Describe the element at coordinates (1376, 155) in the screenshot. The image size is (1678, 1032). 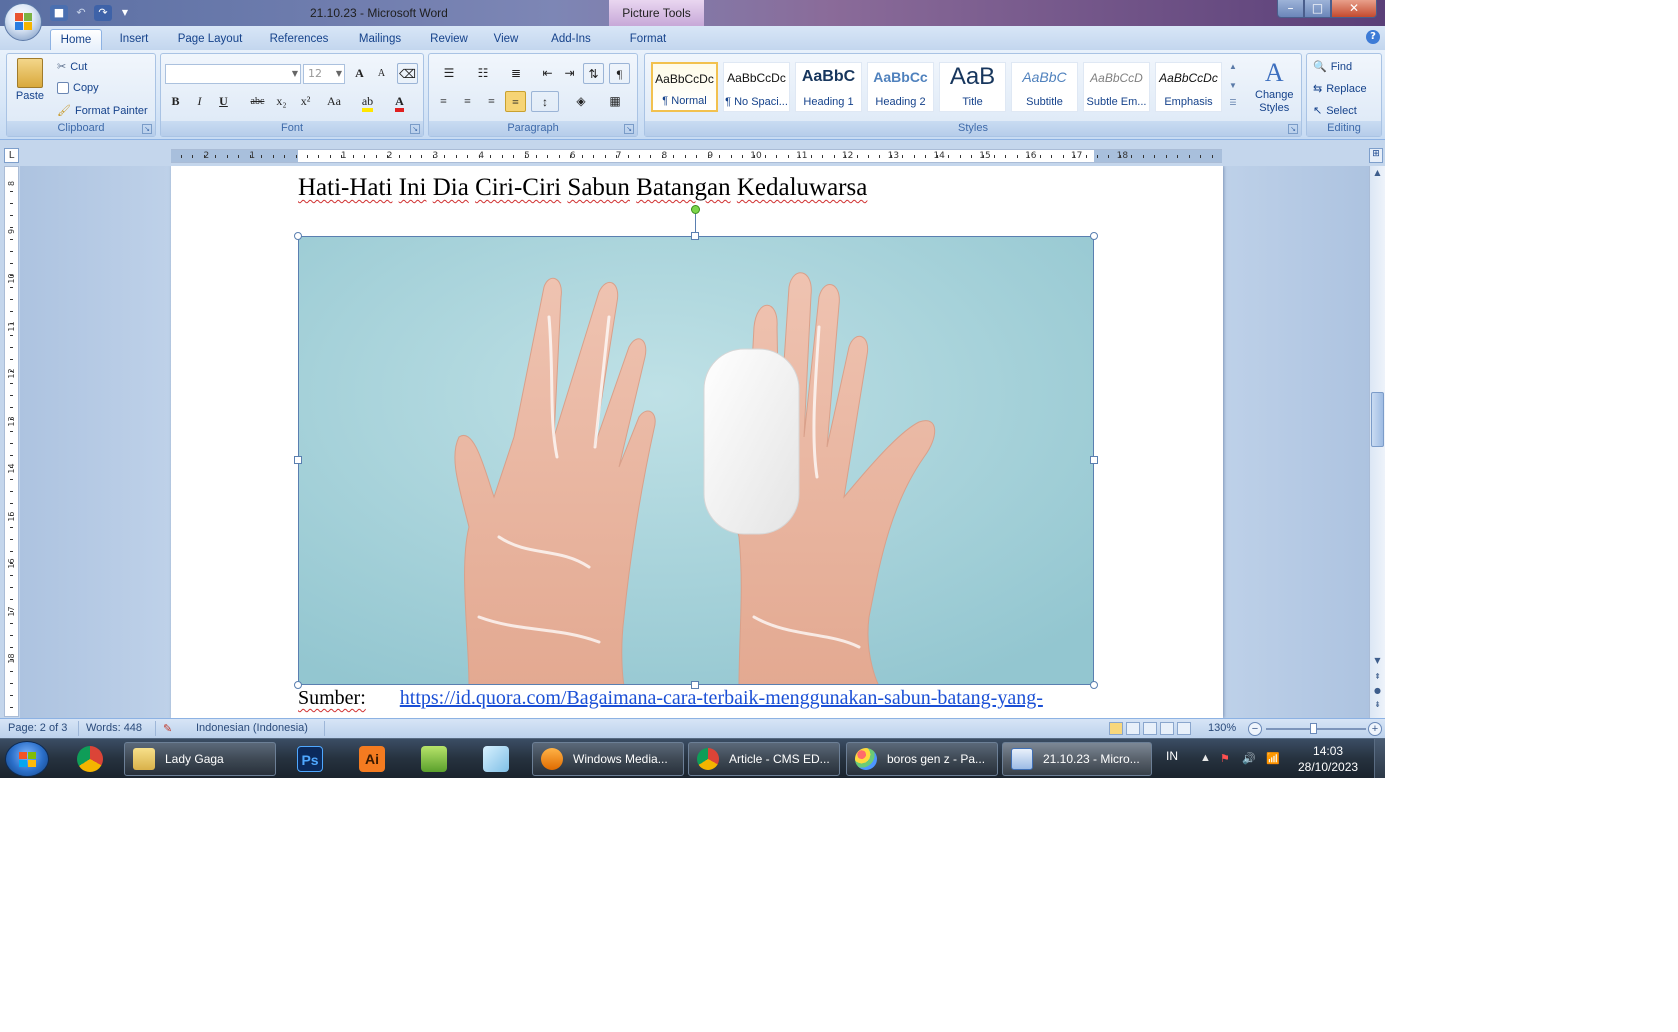
I see `view-ruler-icon: ⊞` at that location.